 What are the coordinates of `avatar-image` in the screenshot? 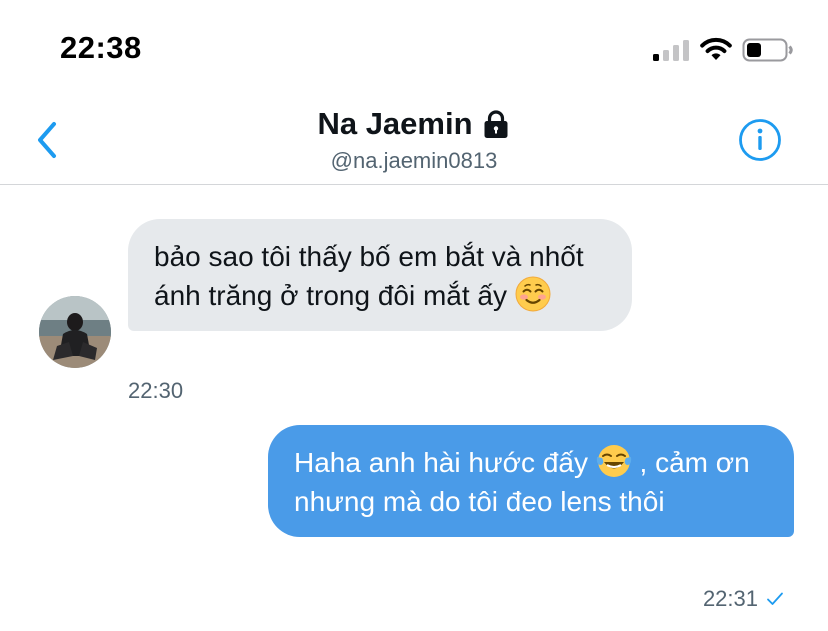 It's located at (75, 332).